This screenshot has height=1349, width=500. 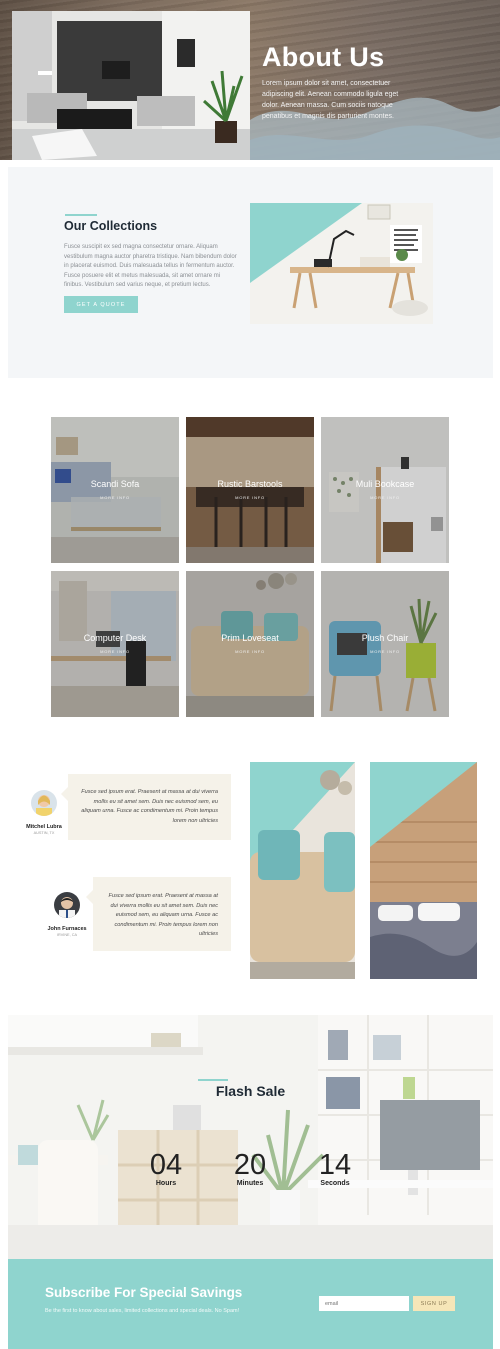 What do you see at coordinates (385, 644) in the screenshot?
I see `product-card-plush-chair: Plush Chair MORE INFO` at bounding box center [385, 644].